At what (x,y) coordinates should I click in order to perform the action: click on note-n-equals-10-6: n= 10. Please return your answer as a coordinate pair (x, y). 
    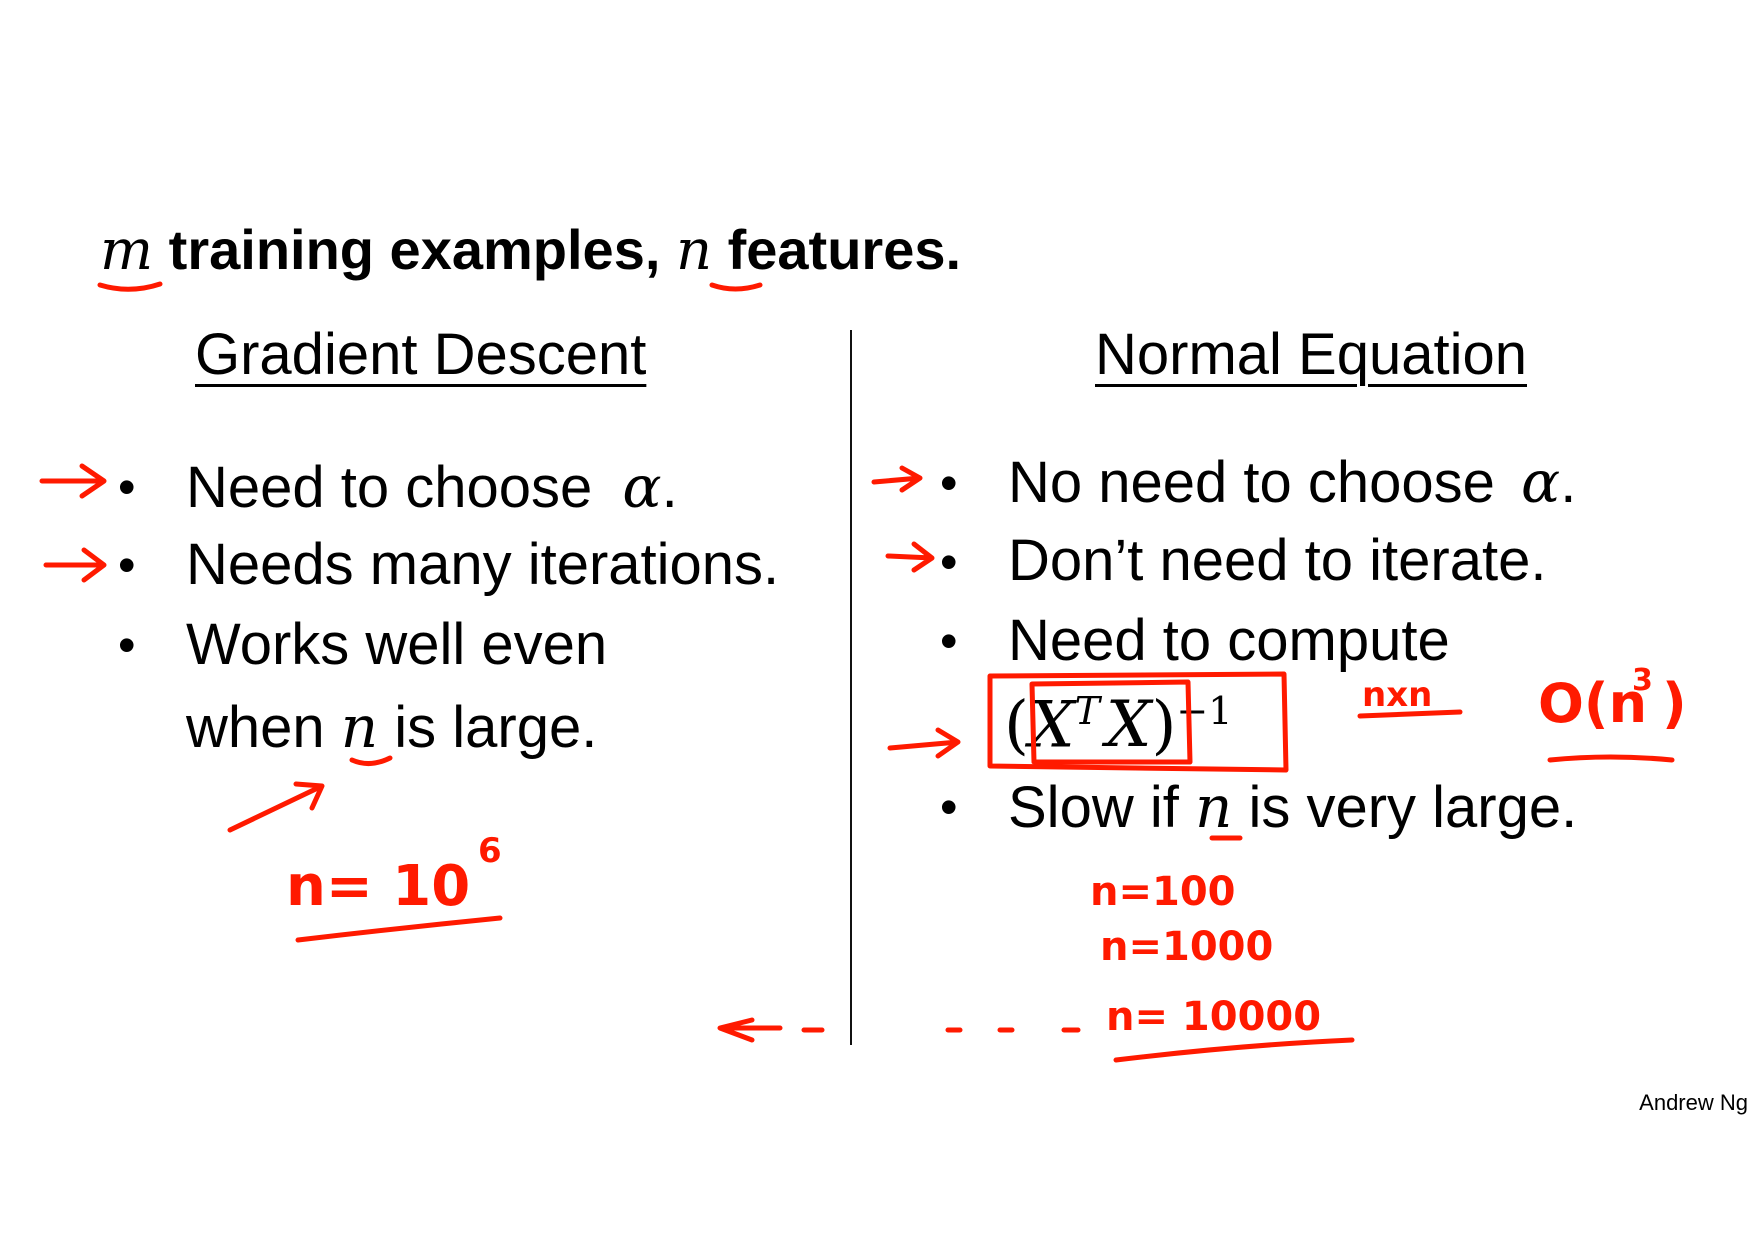
    Looking at the image, I should click on (378, 886).